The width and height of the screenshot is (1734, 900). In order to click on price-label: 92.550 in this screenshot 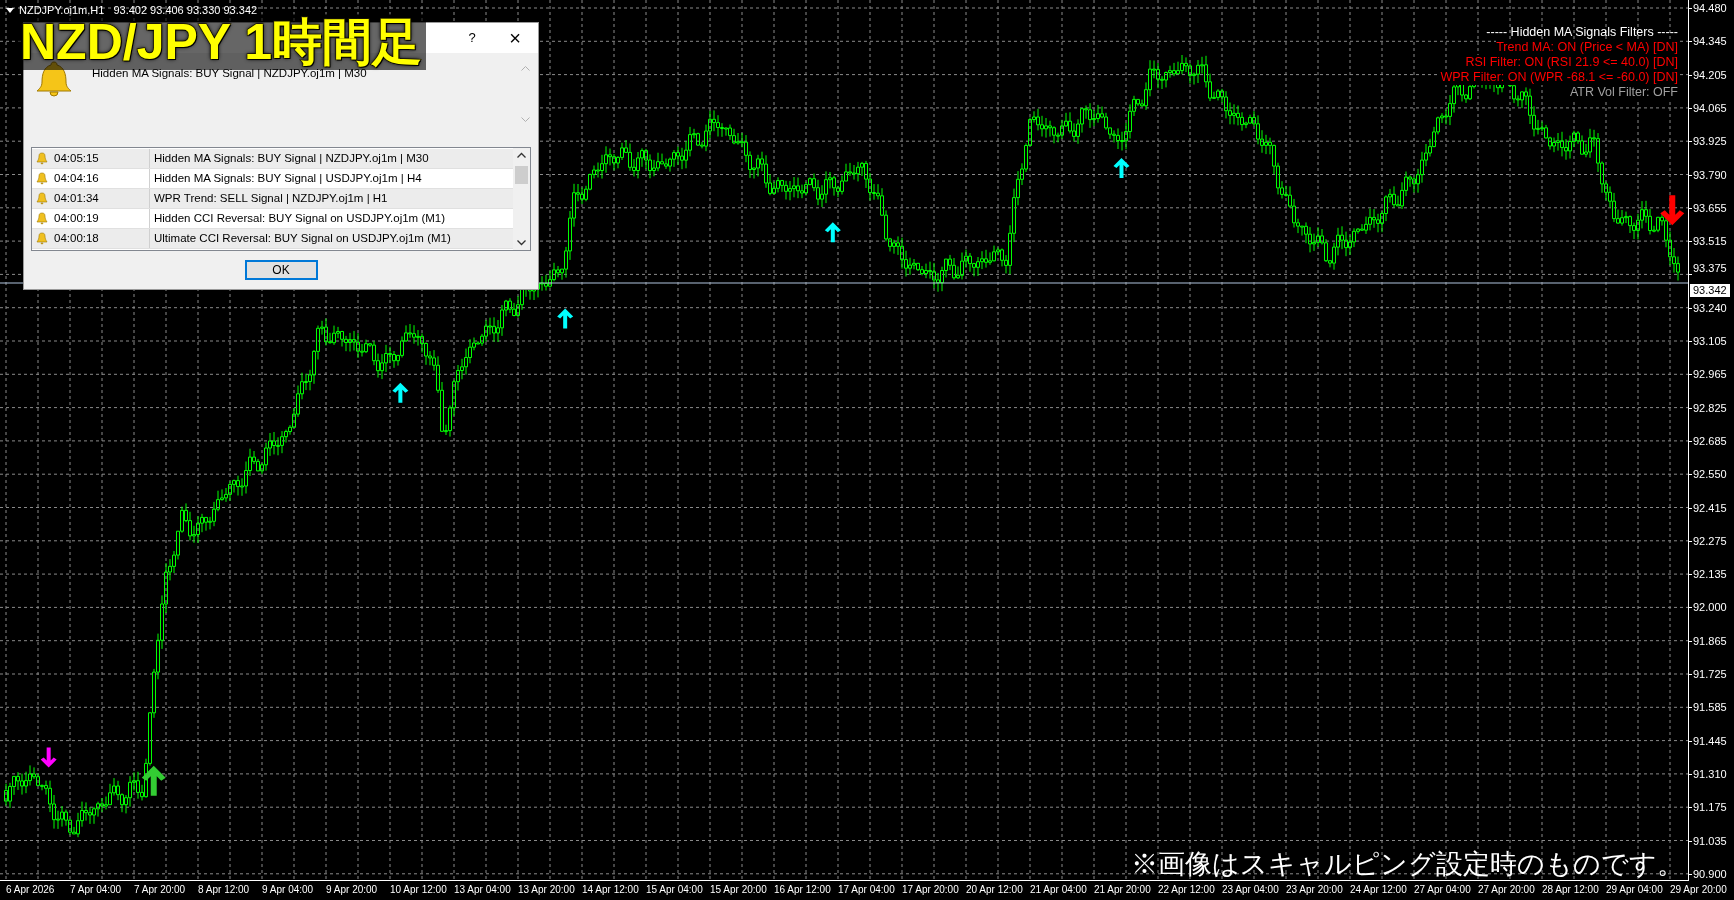, I will do `click(1710, 474)`.